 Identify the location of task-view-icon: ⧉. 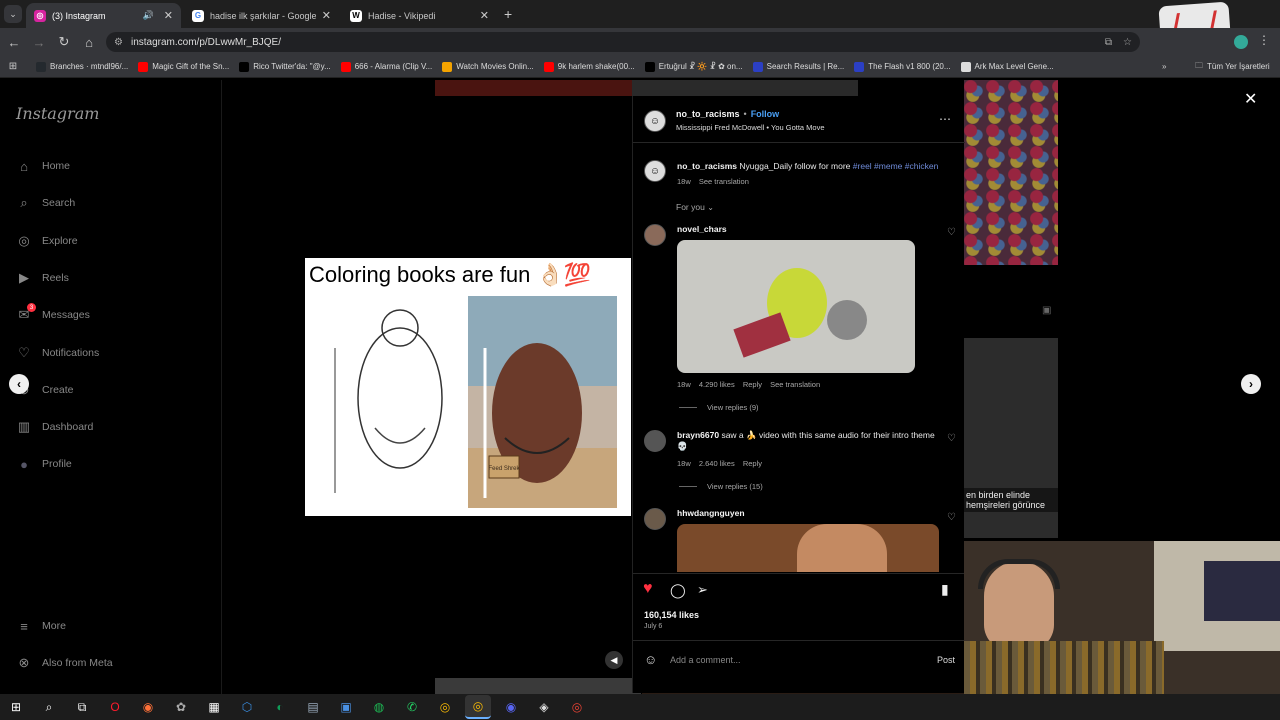
(82, 707).